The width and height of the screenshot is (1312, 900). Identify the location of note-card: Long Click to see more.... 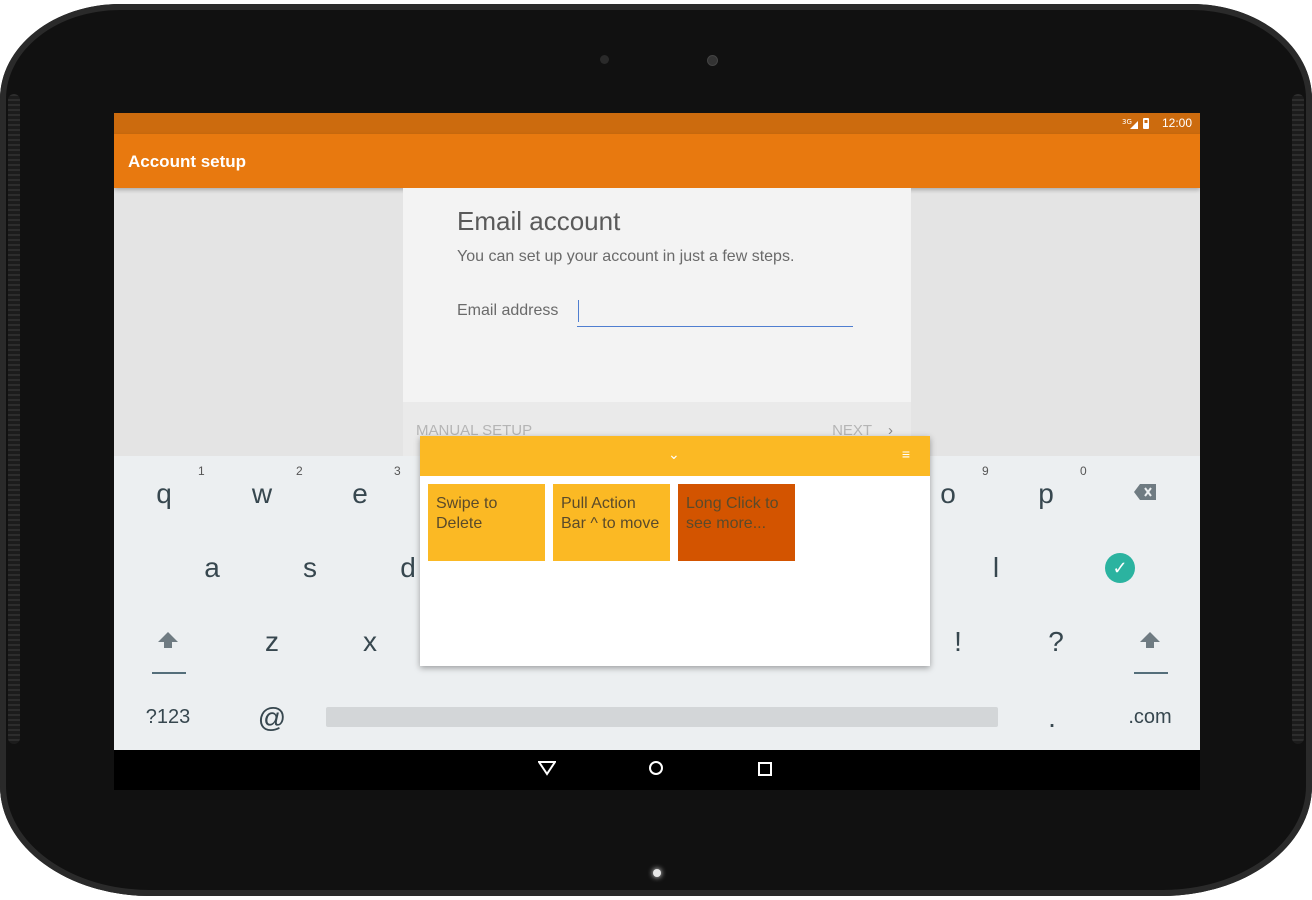
(736, 522).